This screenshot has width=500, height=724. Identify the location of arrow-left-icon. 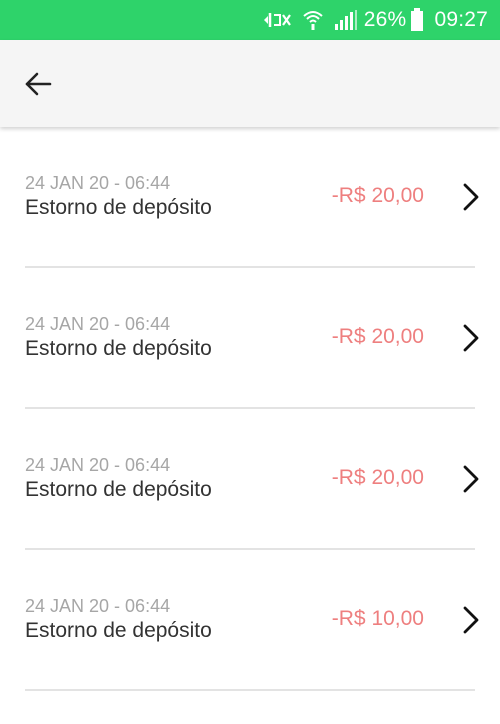
(38, 84).